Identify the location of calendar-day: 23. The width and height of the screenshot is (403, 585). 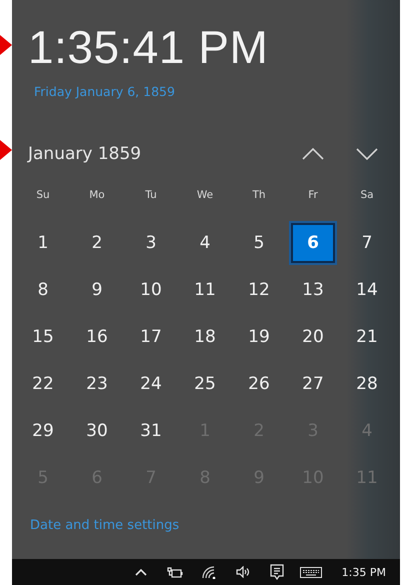
(97, 384).